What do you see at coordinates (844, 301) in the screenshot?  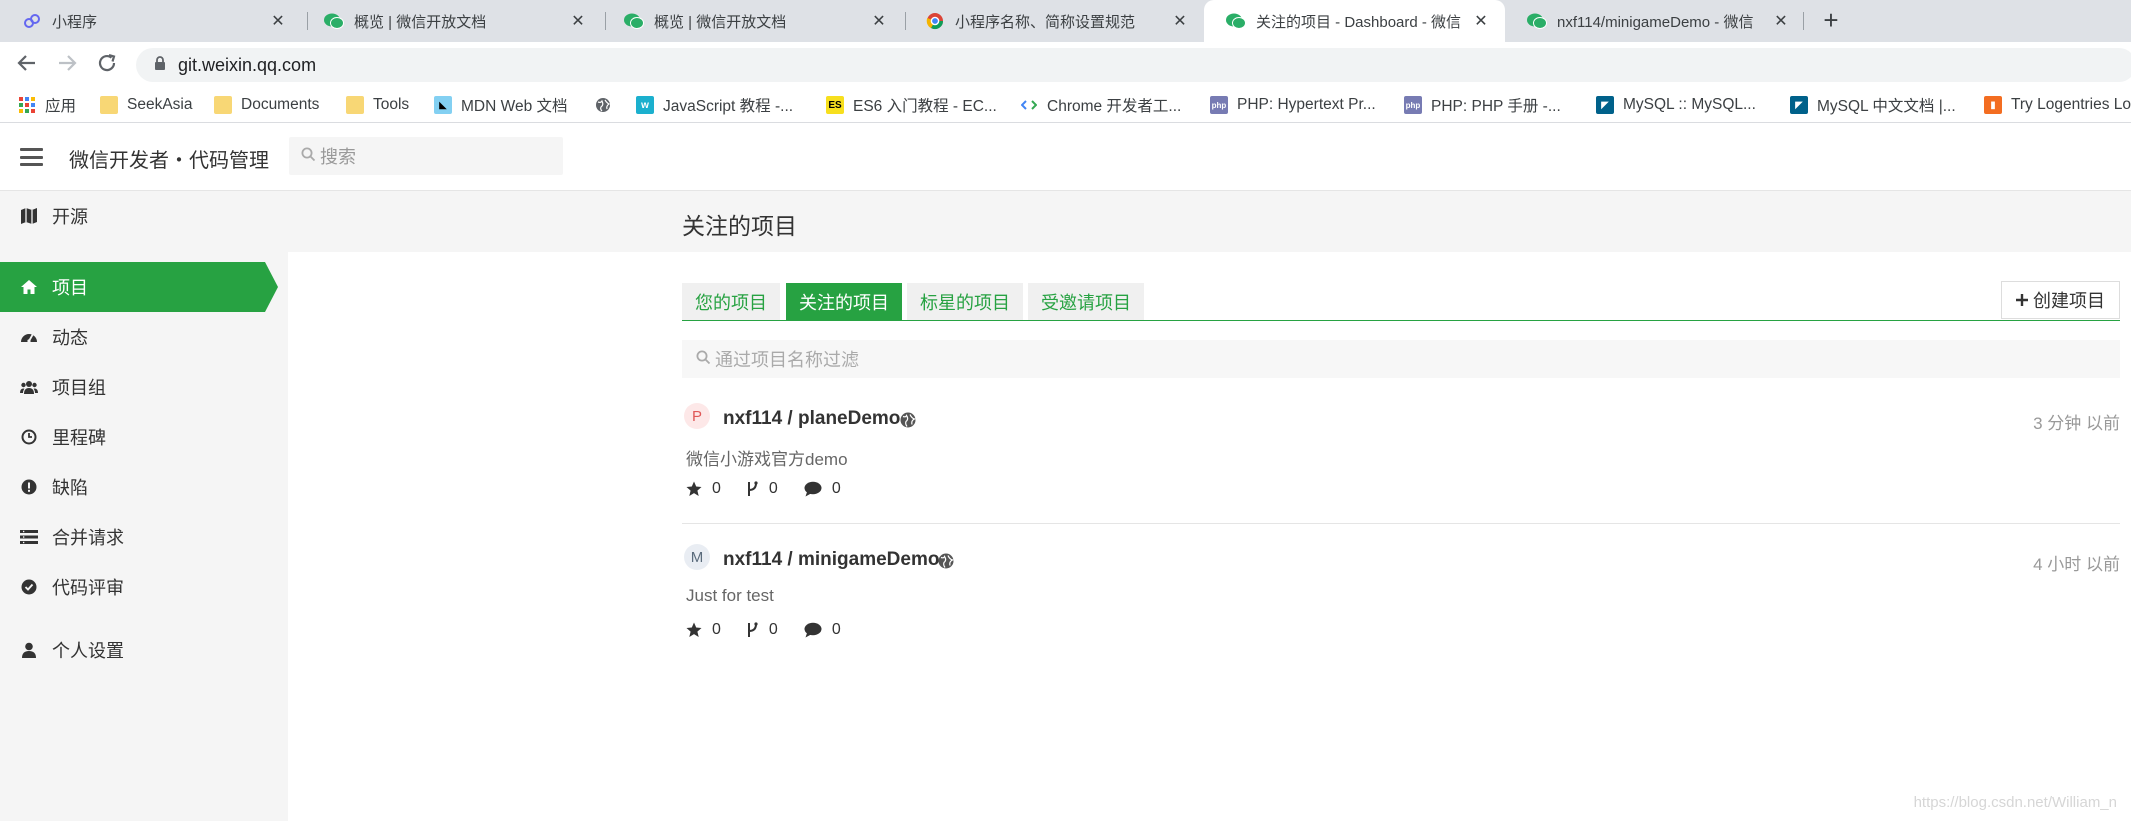 I see `tab-starred-following: 关注的项目` at bounding box center [844, 301].